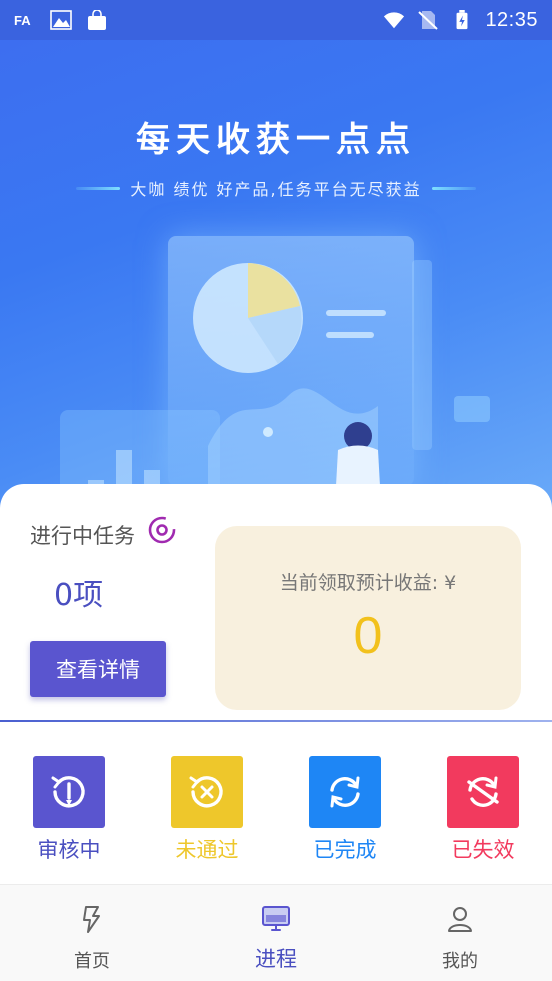  Describe the element at coordinates (276, 918) in the screenshot. I see `monitor-icon` at that location.